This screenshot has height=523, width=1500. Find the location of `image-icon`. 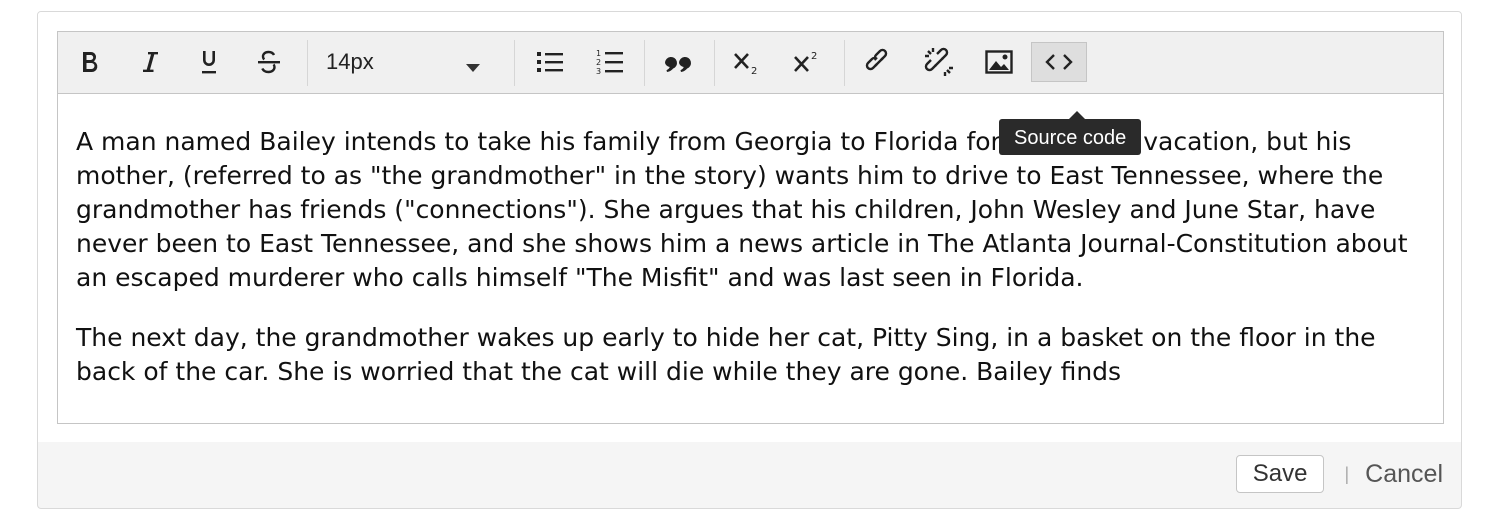

image-icon is located at coordinates (999, 62).